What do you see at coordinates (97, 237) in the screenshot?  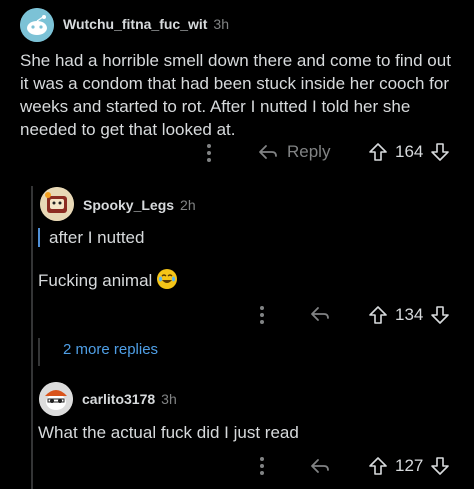 I see `quote-text: after I nutted` at bounding box center [97, 237].